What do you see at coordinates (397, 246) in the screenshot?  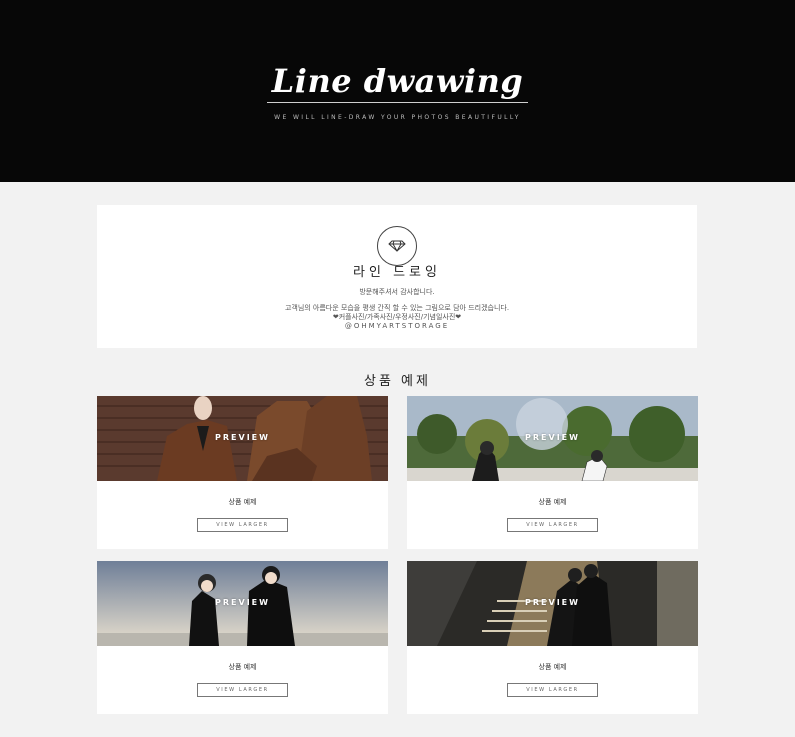 I see `diamond-icon` at bounding box center [397, 246].